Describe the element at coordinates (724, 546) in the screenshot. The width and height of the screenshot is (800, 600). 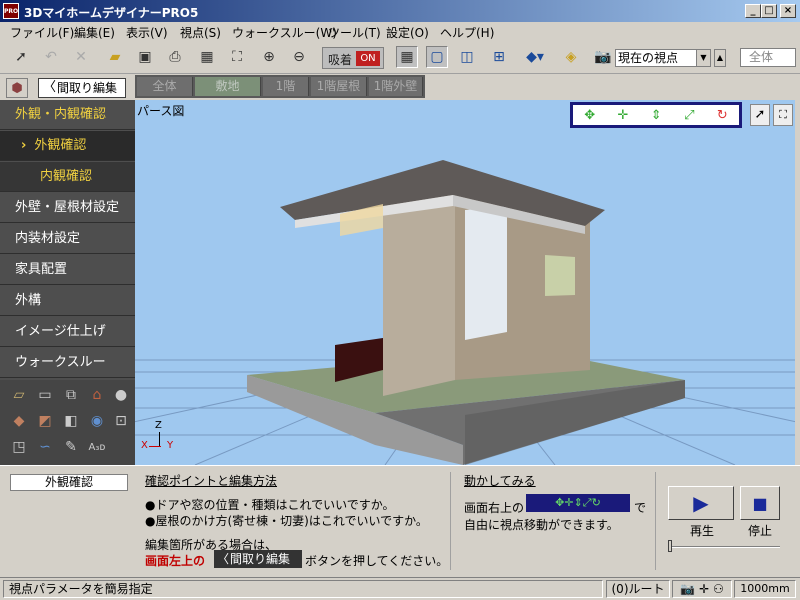
I see `playback-slider` at that location.